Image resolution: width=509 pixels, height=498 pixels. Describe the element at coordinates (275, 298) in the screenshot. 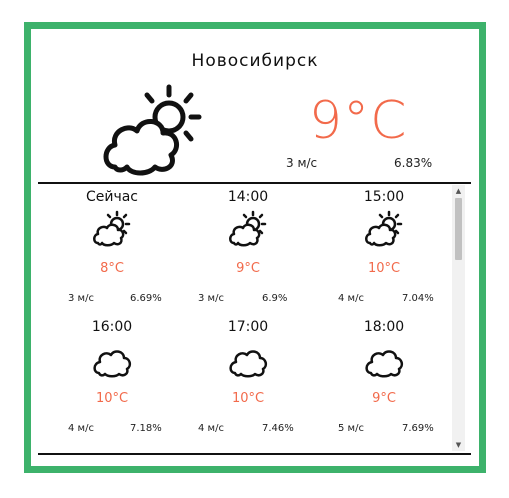

I see `forecast-humidity: 6.9%` at that location.